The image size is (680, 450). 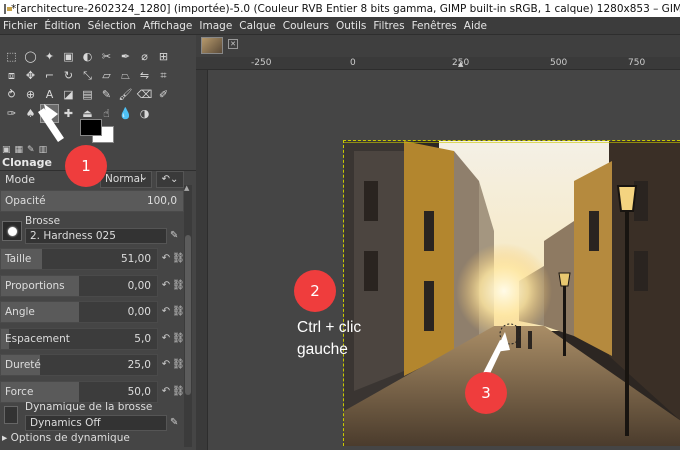 What do you see at coordinates (329, 339) in the screenshot?
I see `instruction-text: Ctrl + clic gauche` at bounding box center [329, 339].